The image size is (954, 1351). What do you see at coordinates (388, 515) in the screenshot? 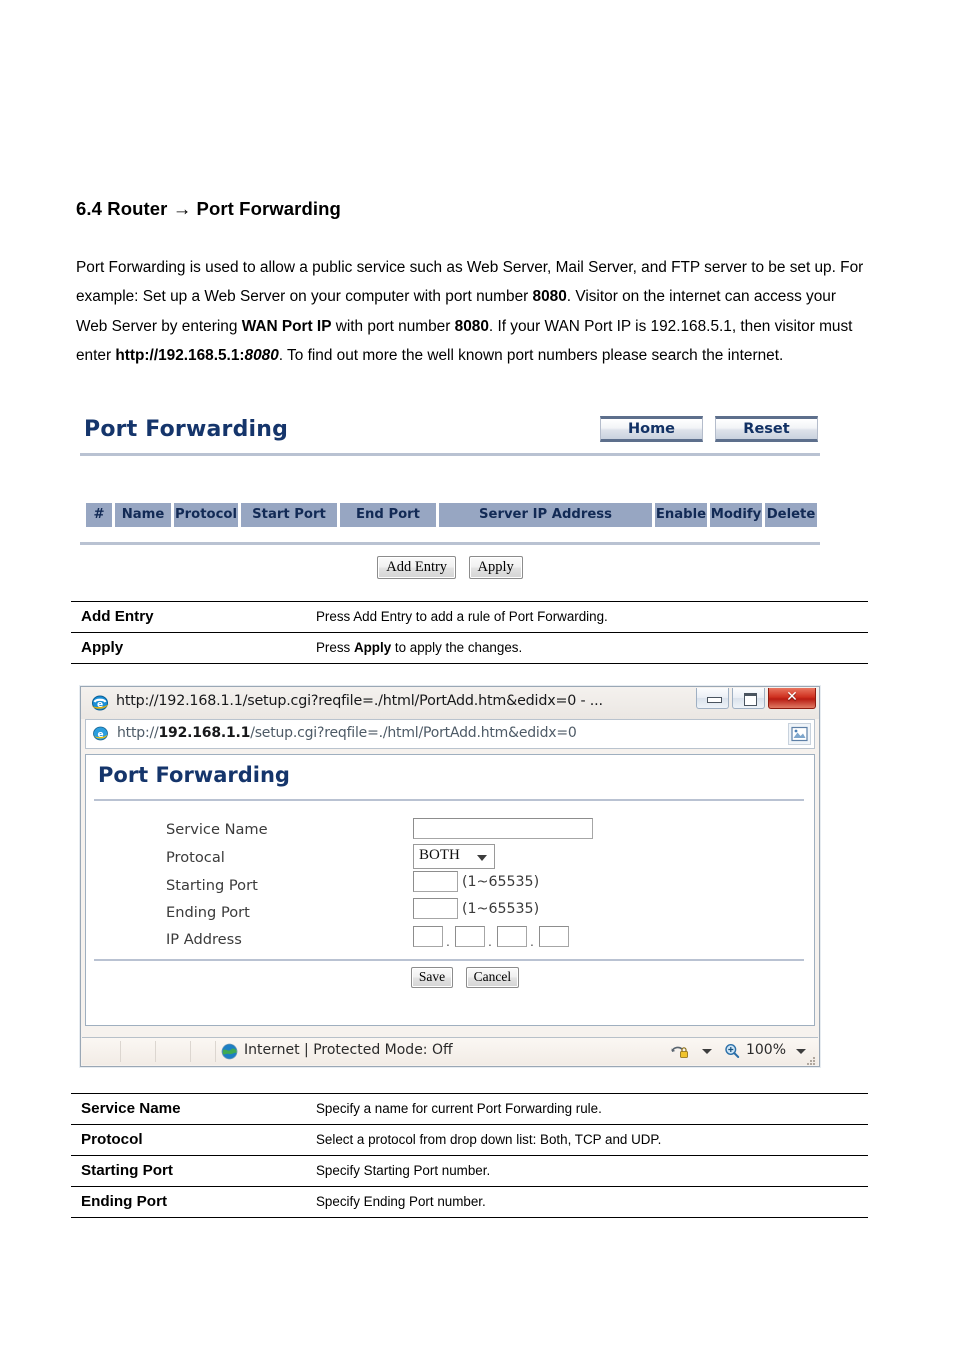
I see `table-header-end-port: End Port` at bounding box center [388, 515].